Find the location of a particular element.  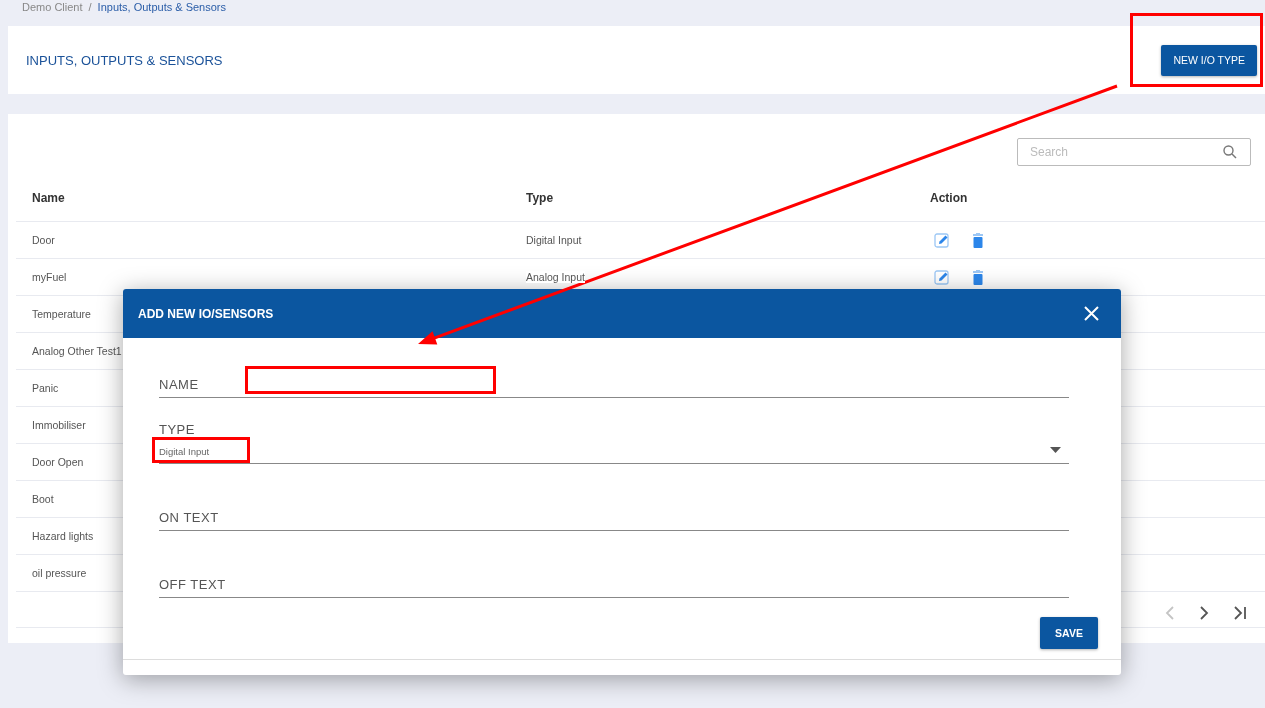

column-header: Name is located at coordinates (48, 198).